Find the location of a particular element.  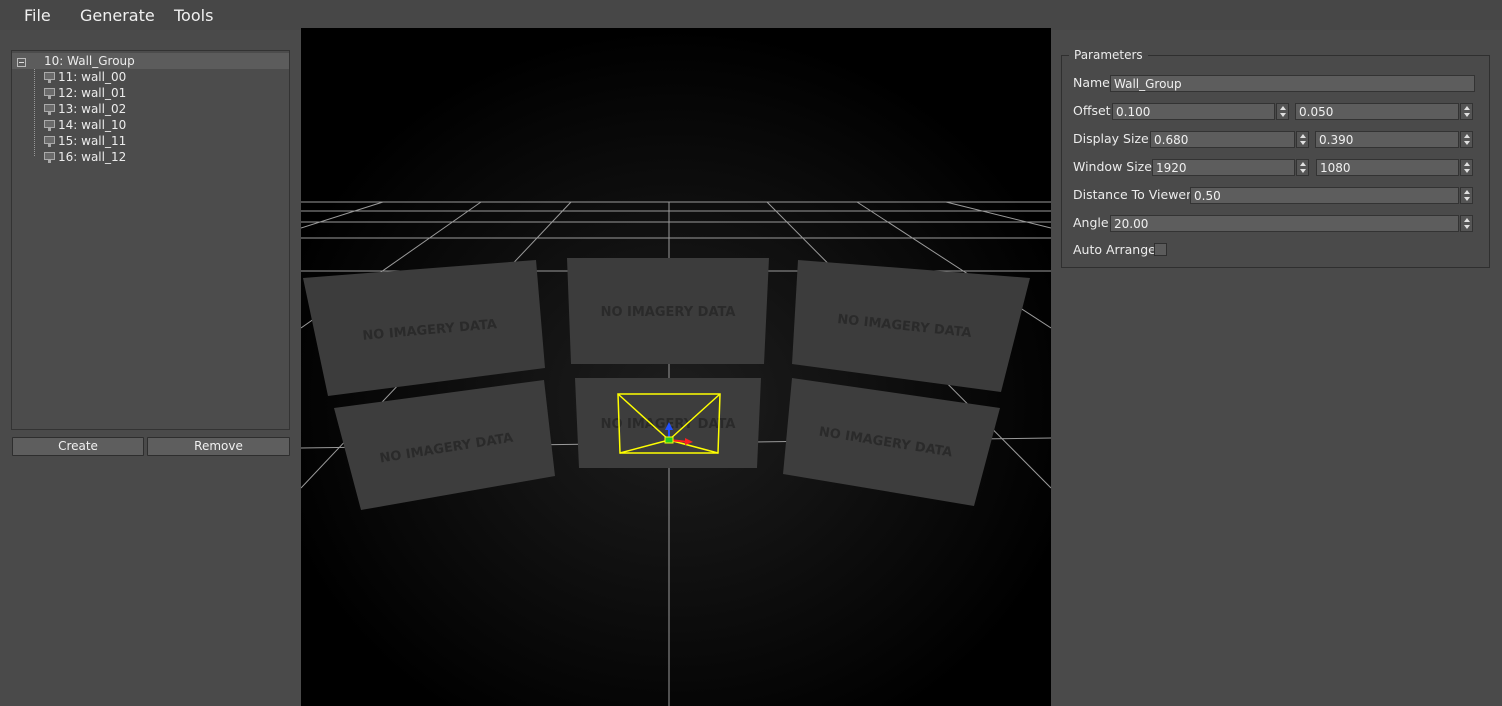

no-imagery-label: NO IMAGERY DATA is located at coordinates (668, 312).